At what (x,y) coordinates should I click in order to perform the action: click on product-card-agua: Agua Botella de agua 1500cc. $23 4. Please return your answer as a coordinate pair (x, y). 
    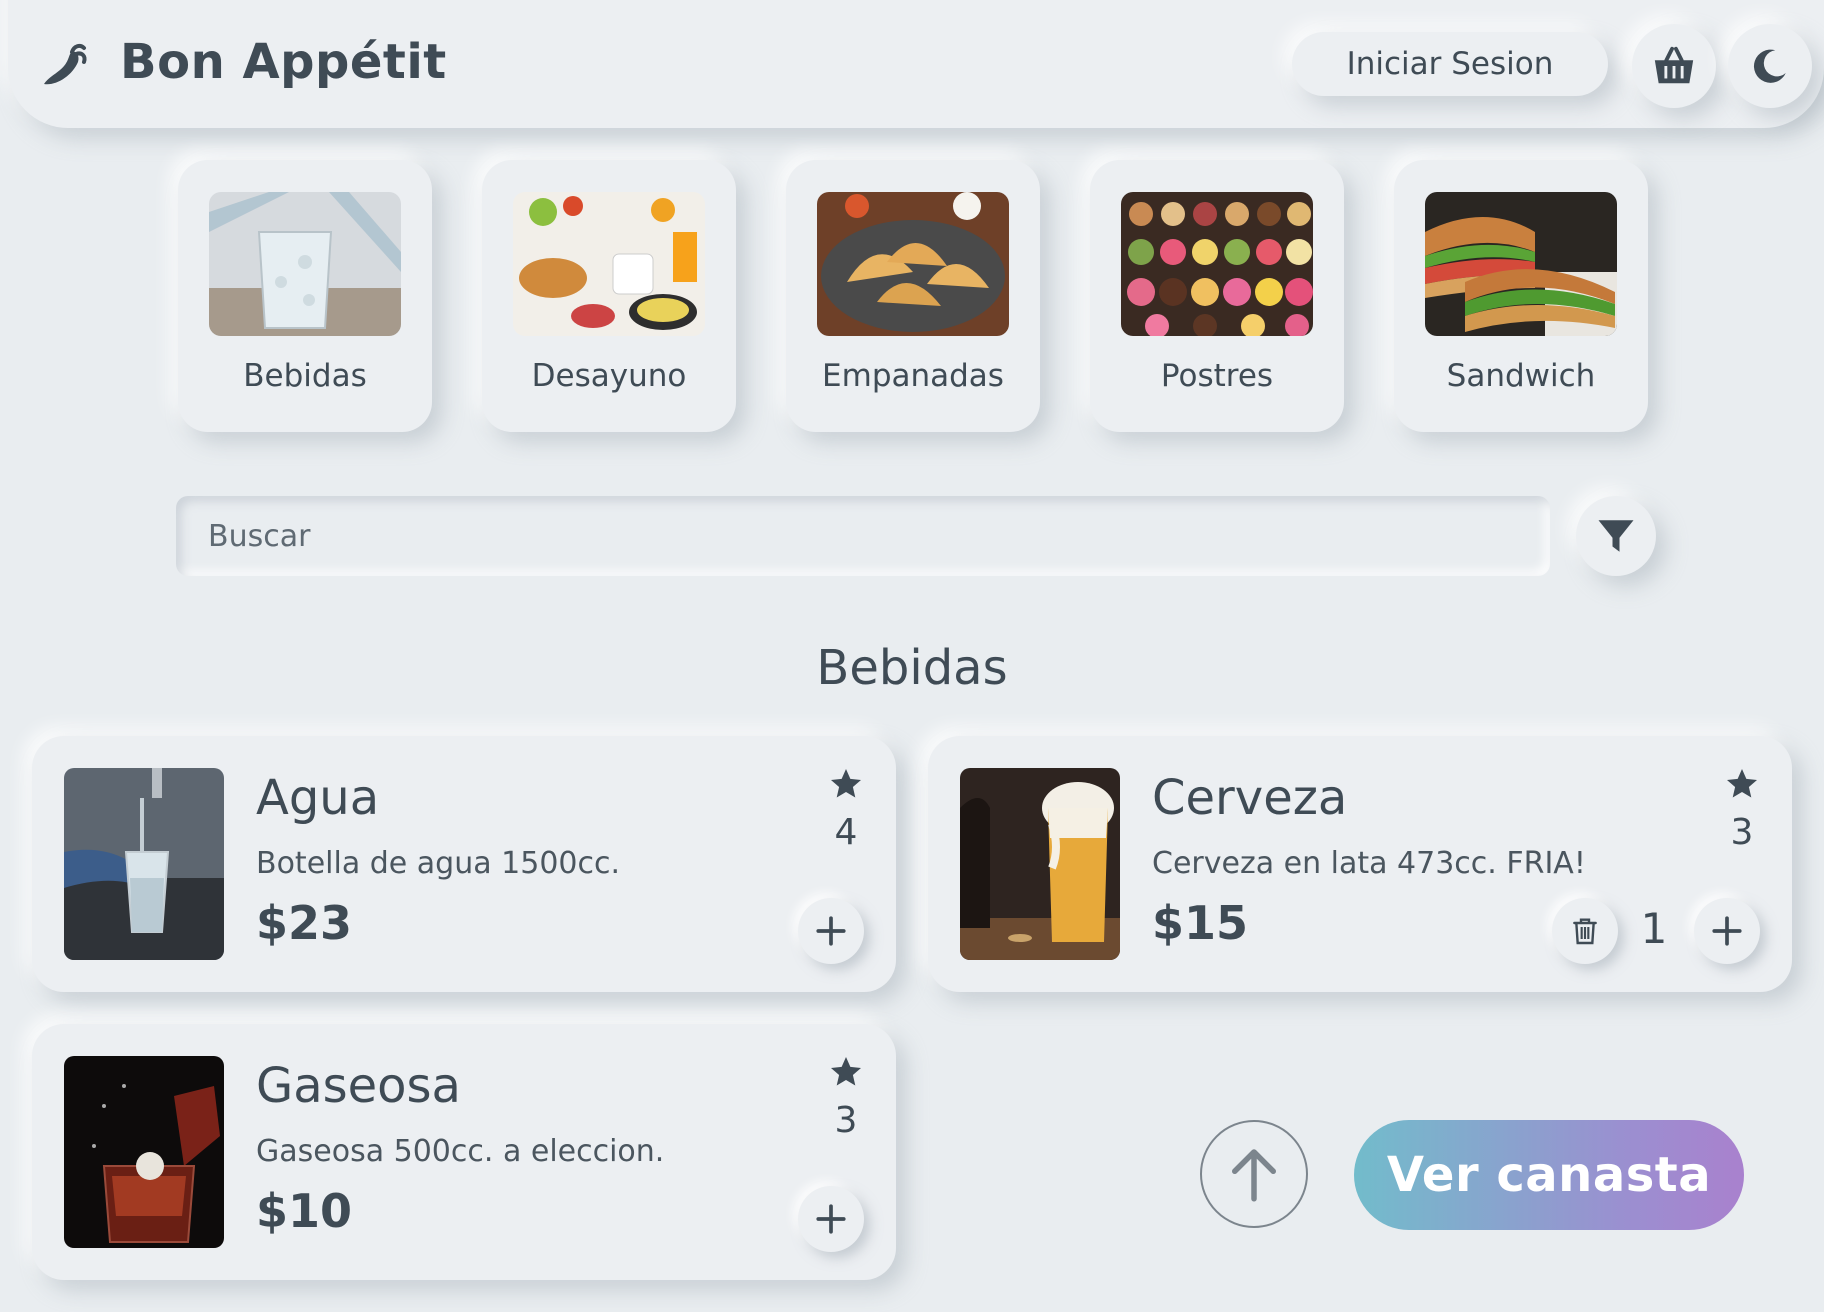
    Looking at the image, I should click on (464, 864).